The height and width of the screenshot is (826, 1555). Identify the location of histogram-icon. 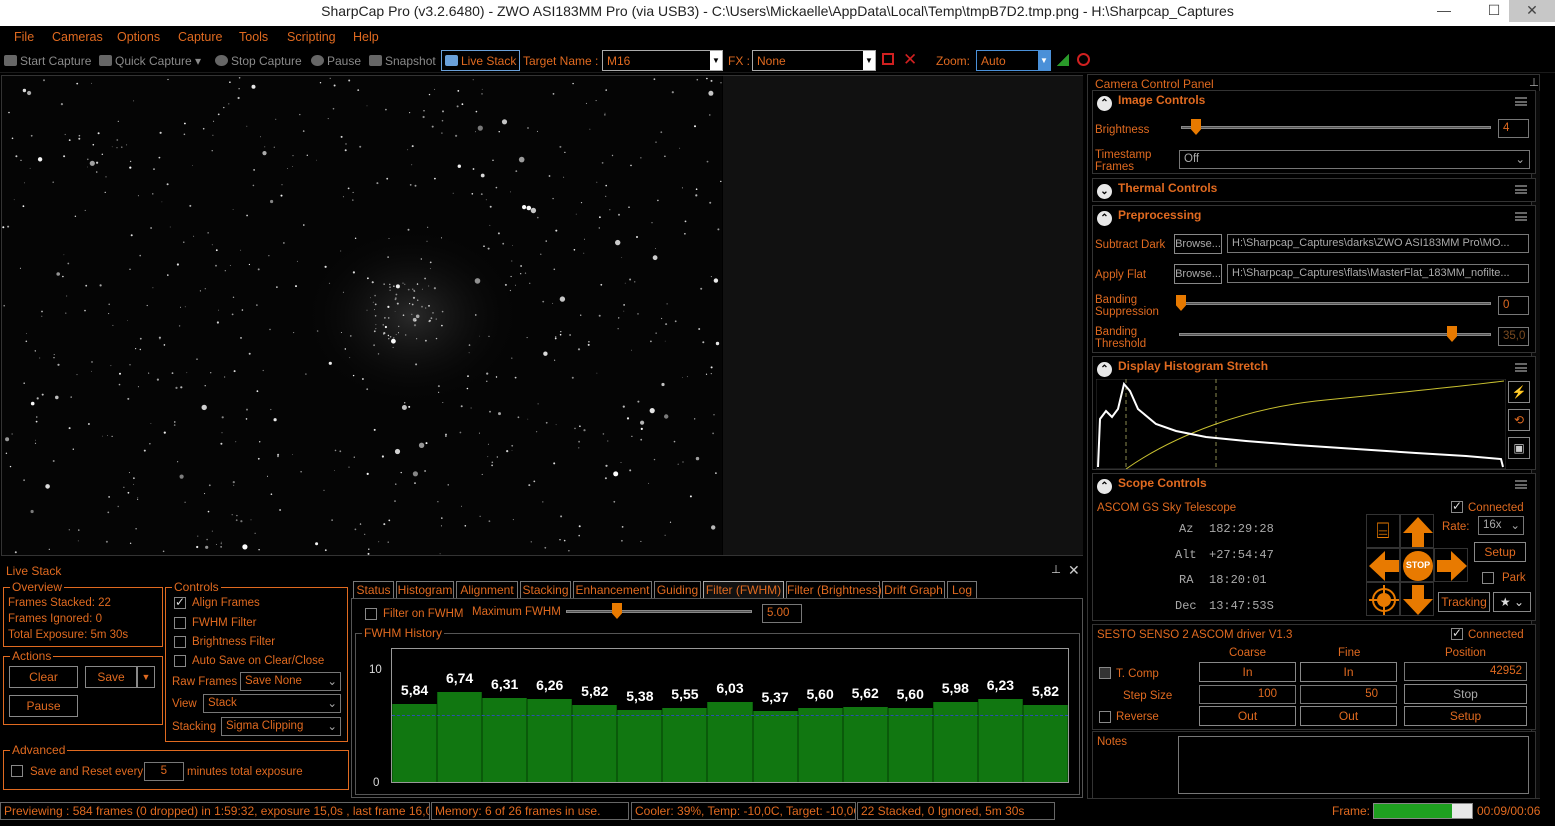
(1063, 60).